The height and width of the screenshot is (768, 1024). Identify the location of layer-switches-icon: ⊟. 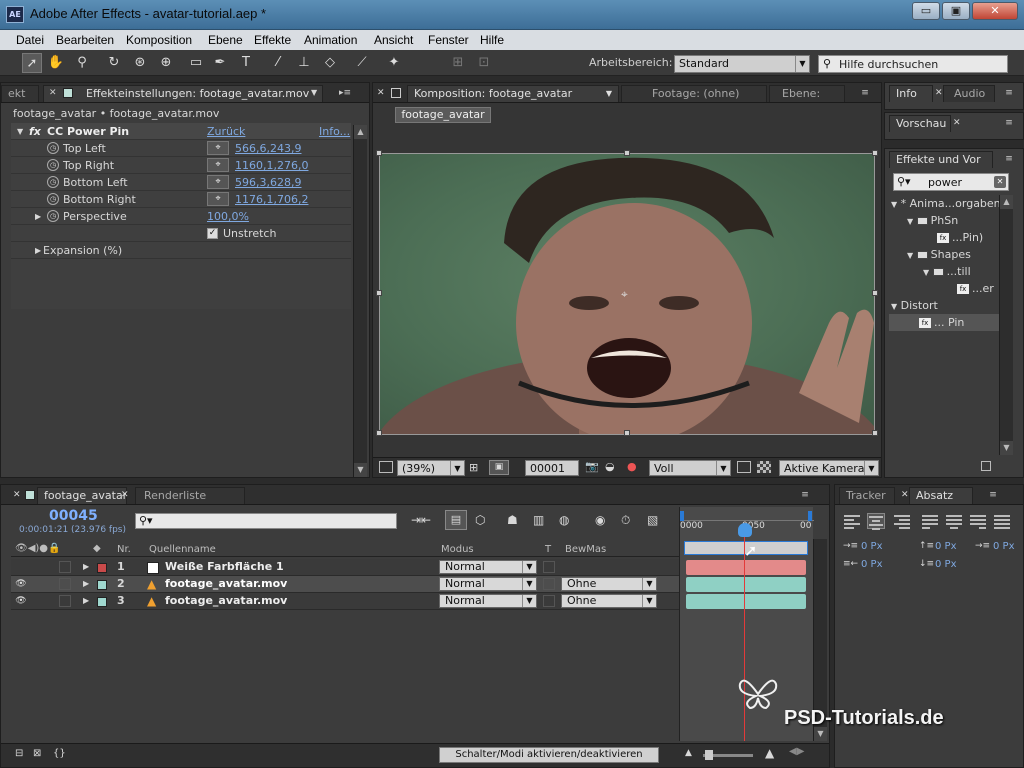
(19, 753).